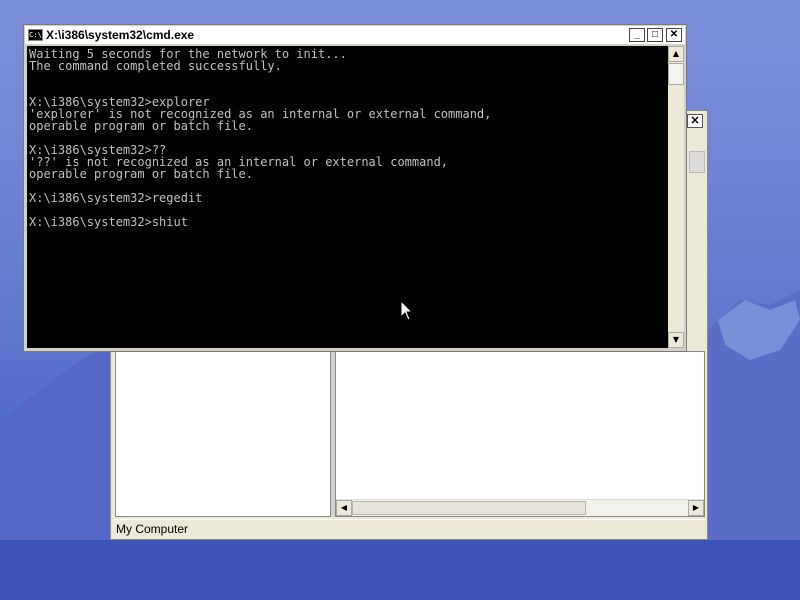  Describe the element at coordinates (655, 35) in the screenshot. I see `maximize-button: □` at that location.